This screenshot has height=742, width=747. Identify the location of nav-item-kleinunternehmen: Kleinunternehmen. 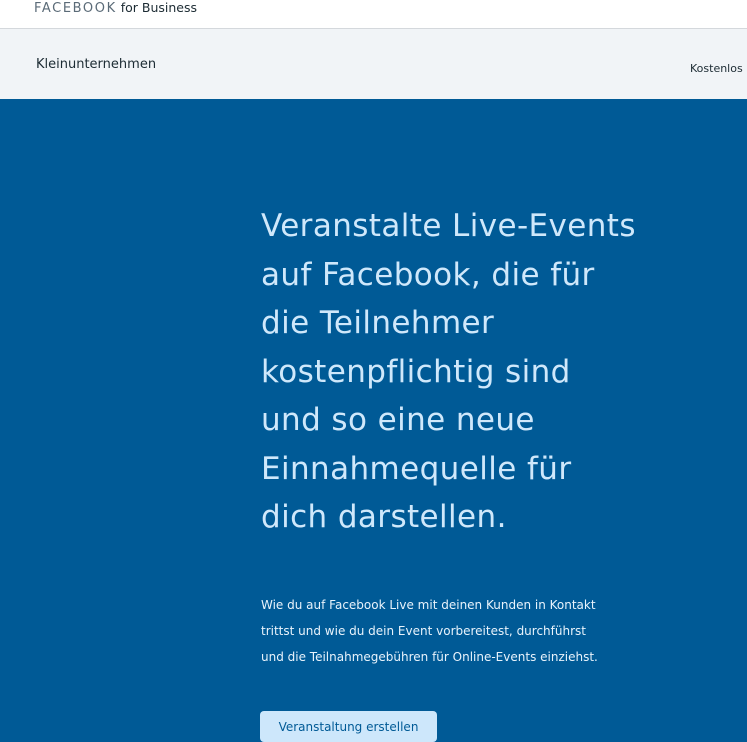
(96, 64).